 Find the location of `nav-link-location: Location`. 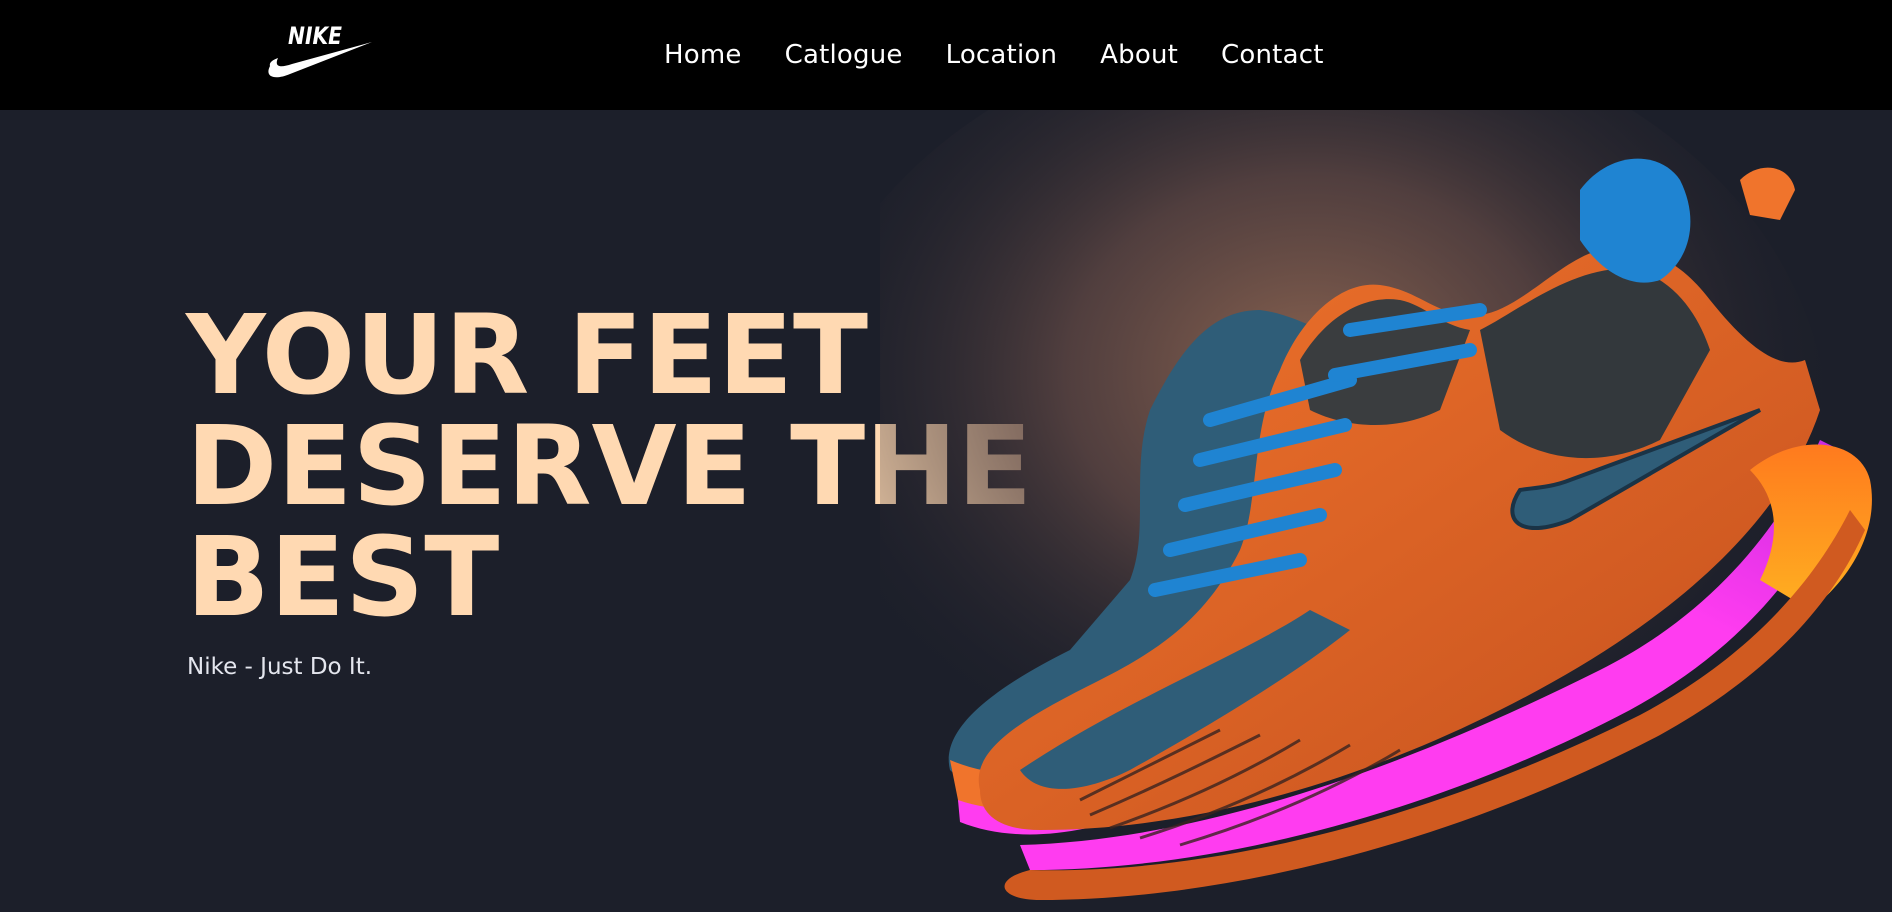

nav-link-location: Location is located at coordinates (1002, 55).